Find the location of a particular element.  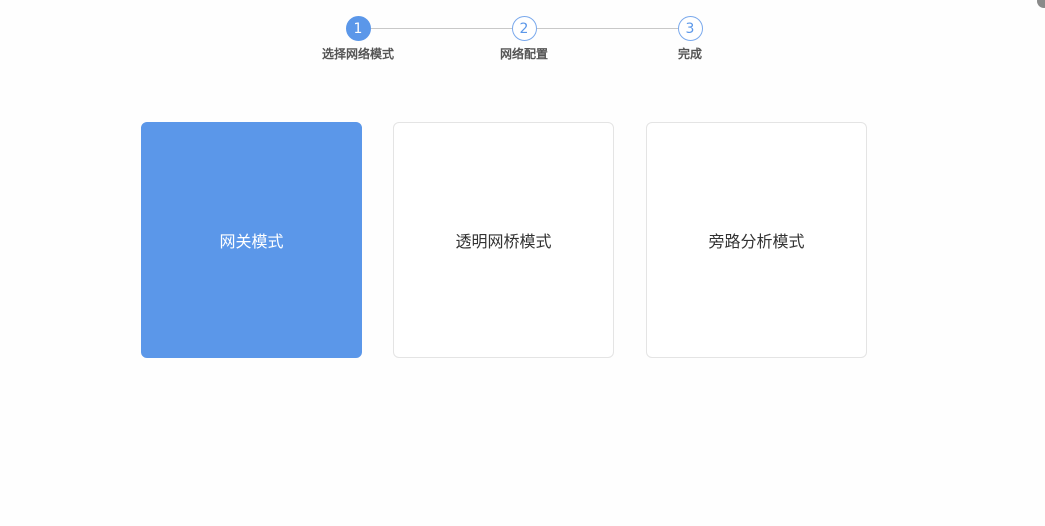

step-network-config: 2 网络配置 is located at coordinates (524, 39).